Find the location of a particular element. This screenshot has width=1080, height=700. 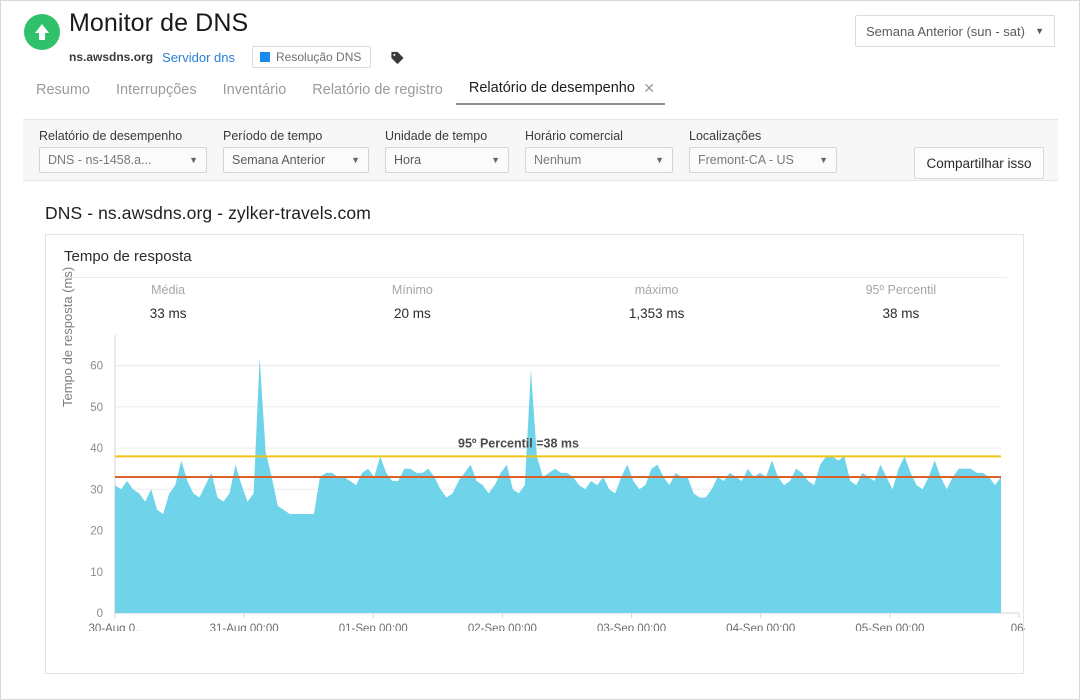

svg-text: 0 is located at coordinates (100, 614).